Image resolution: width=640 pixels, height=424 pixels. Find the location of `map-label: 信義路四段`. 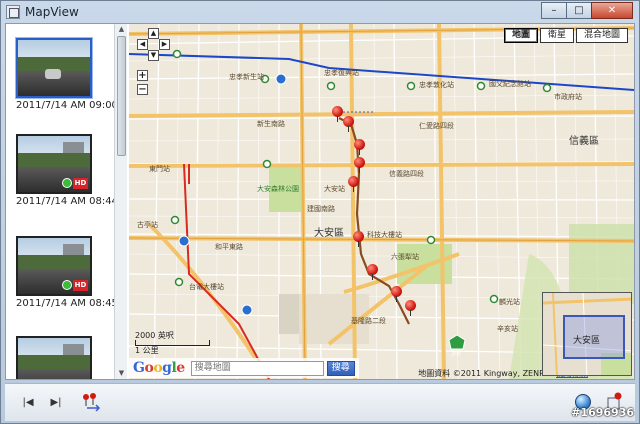

map-label: 信義路四段 is located at coordinates (406, 174).